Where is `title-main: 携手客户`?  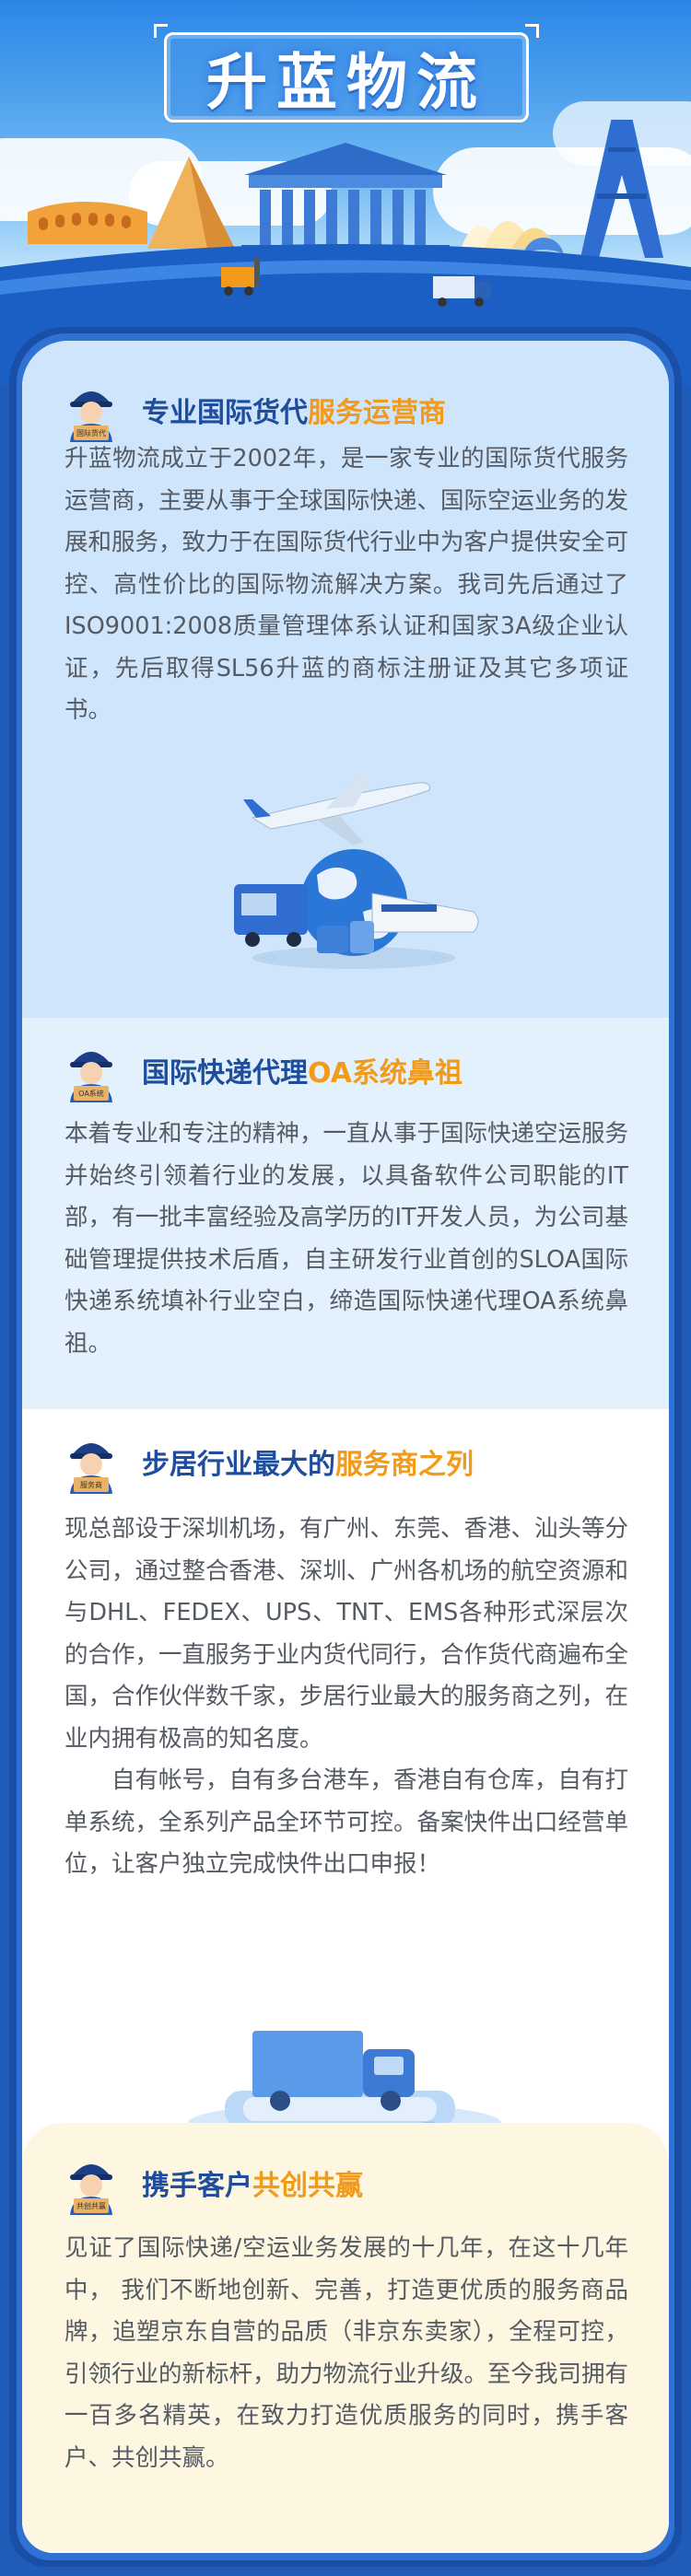 title-main: 携手客户 is located at coordinates (197, 2186).